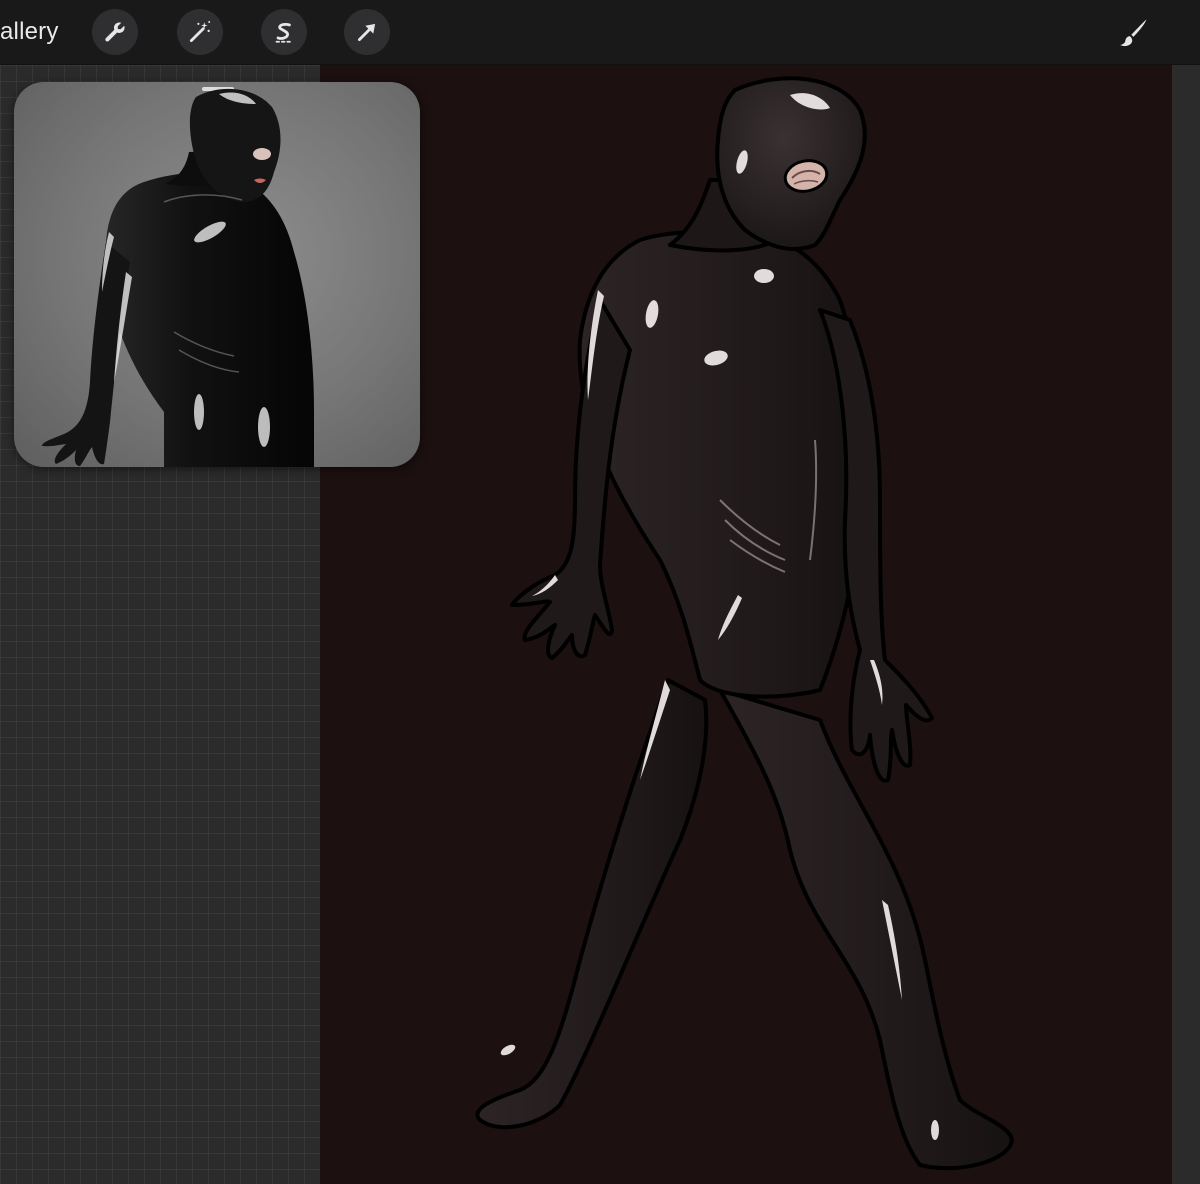 The height and width of the screenshot is (1184, 1200). I want to click on reference-photo-latex-figure, so click(178, 277).